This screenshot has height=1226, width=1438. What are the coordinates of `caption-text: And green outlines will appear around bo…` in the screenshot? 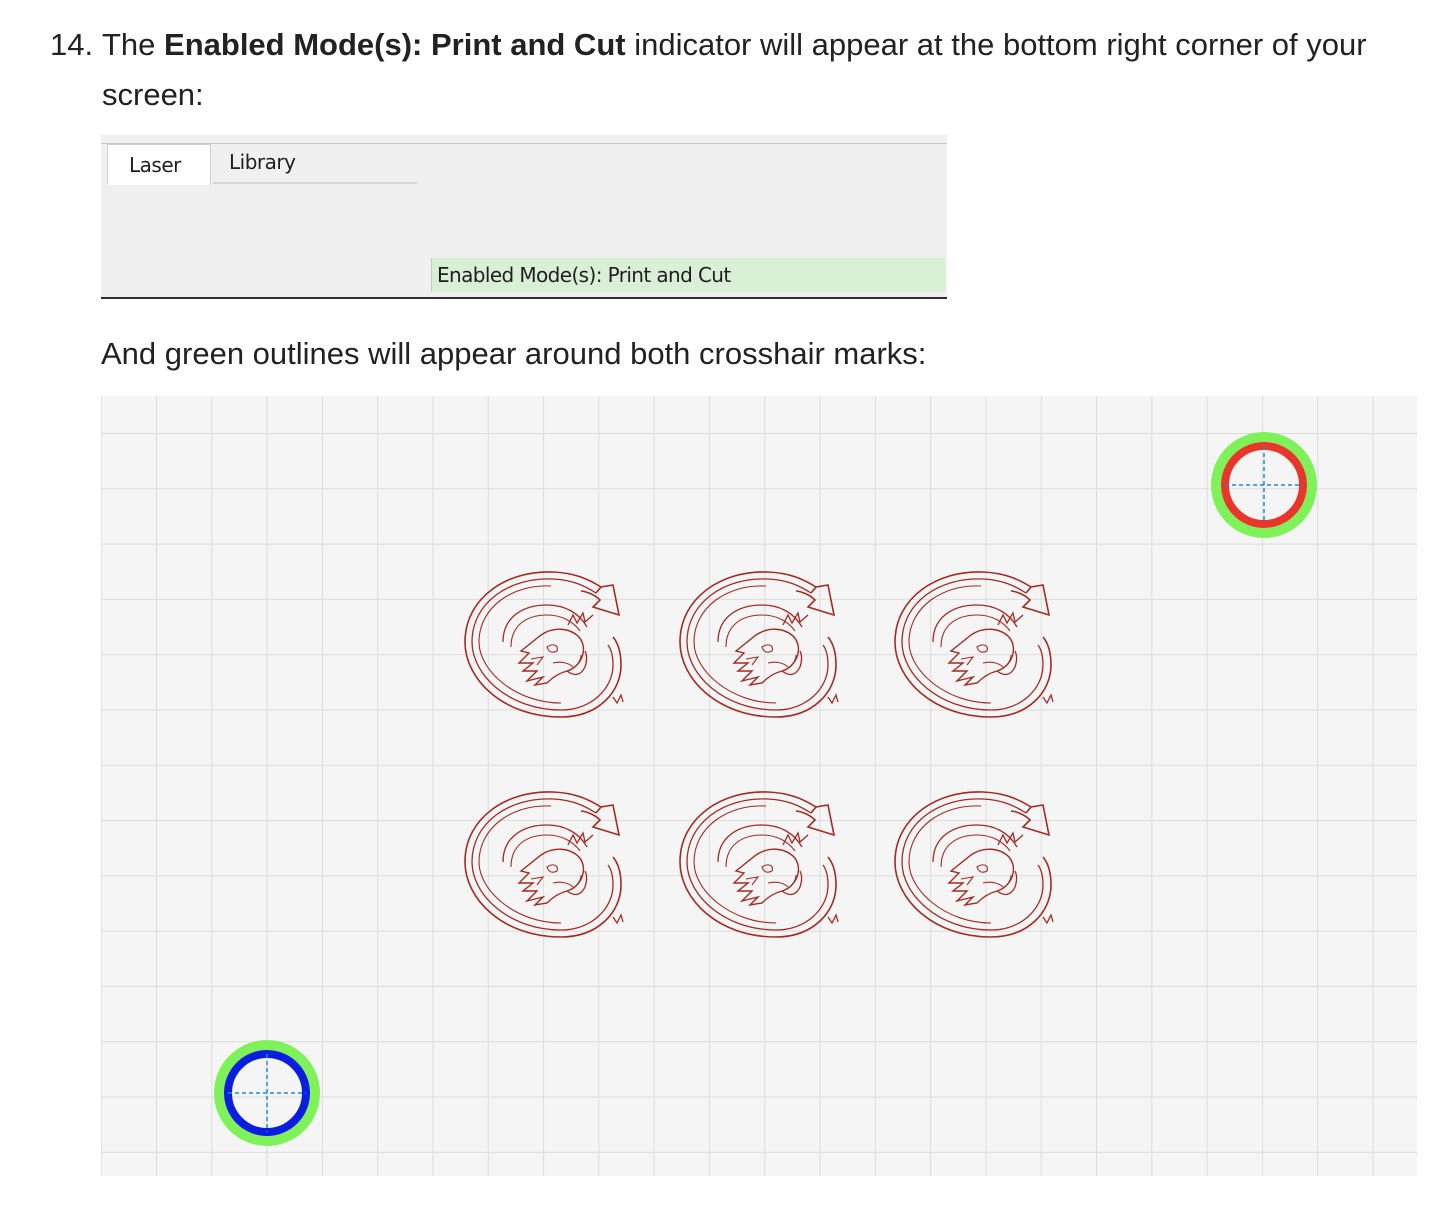 It's located at (514, 353).